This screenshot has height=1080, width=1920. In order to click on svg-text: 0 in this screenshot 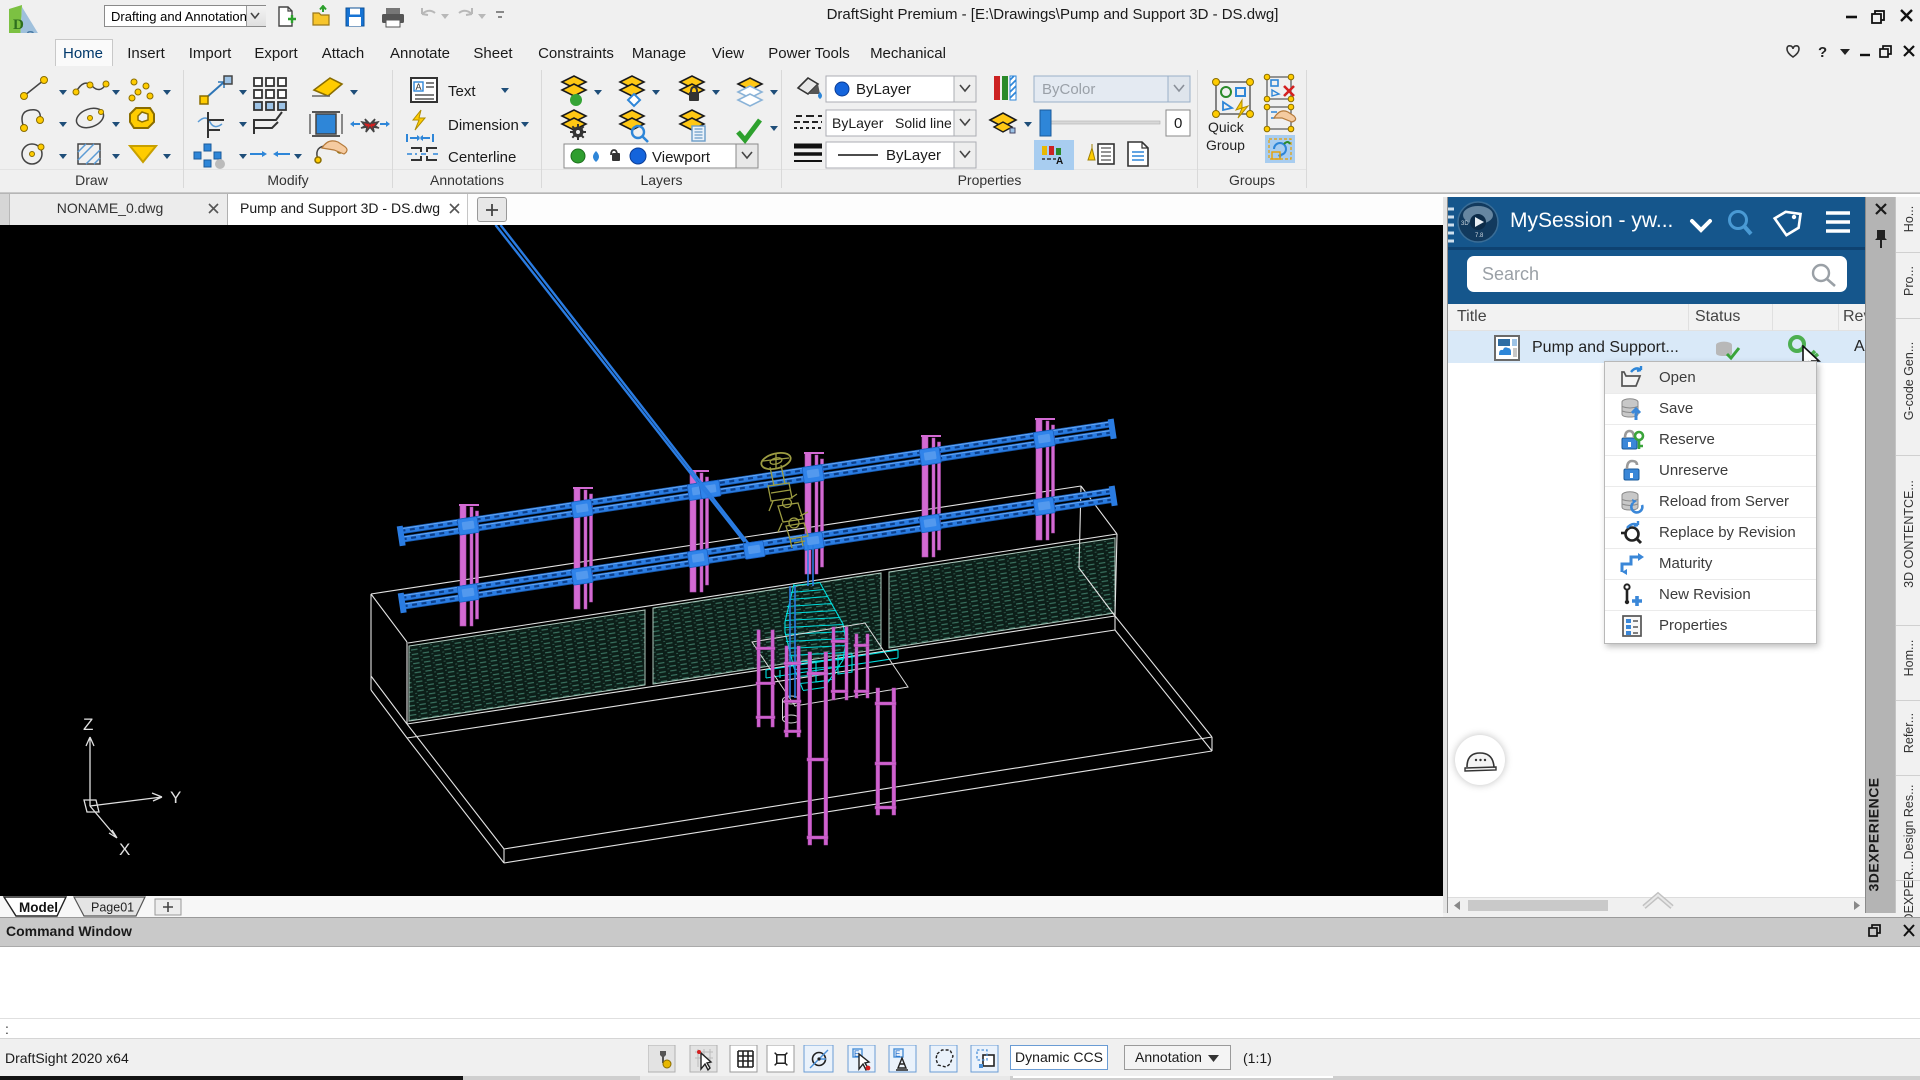, I will do `click(1178, 123)`.